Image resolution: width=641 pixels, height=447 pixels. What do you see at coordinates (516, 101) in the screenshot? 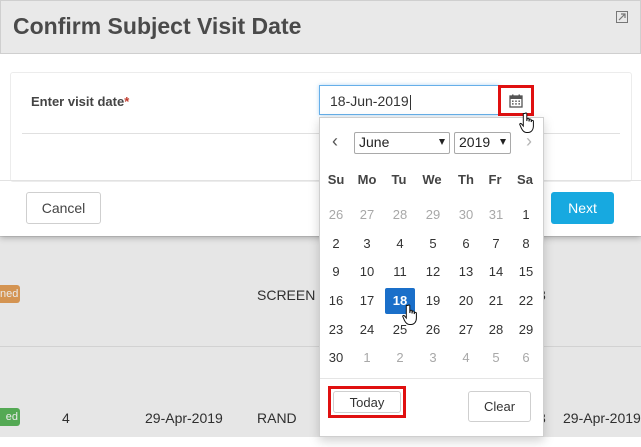
I see `calendar-icon` at bounding box center [516, 101].